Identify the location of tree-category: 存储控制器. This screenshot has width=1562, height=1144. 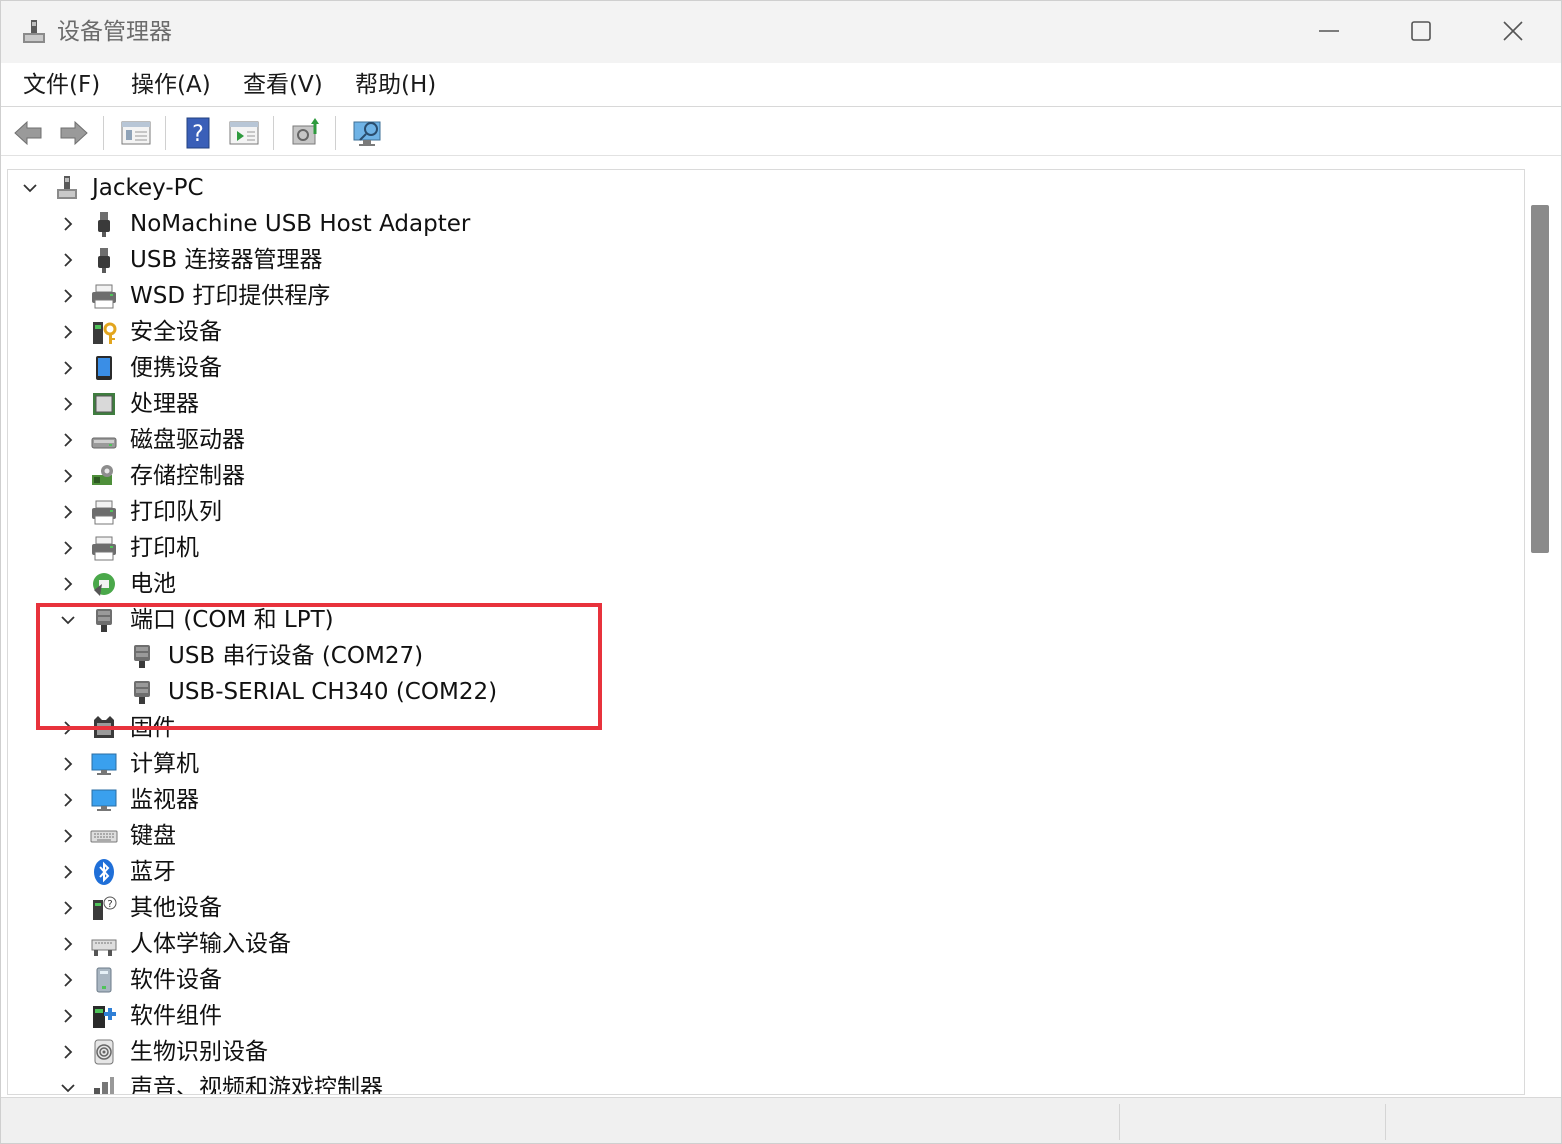
(758, 476).